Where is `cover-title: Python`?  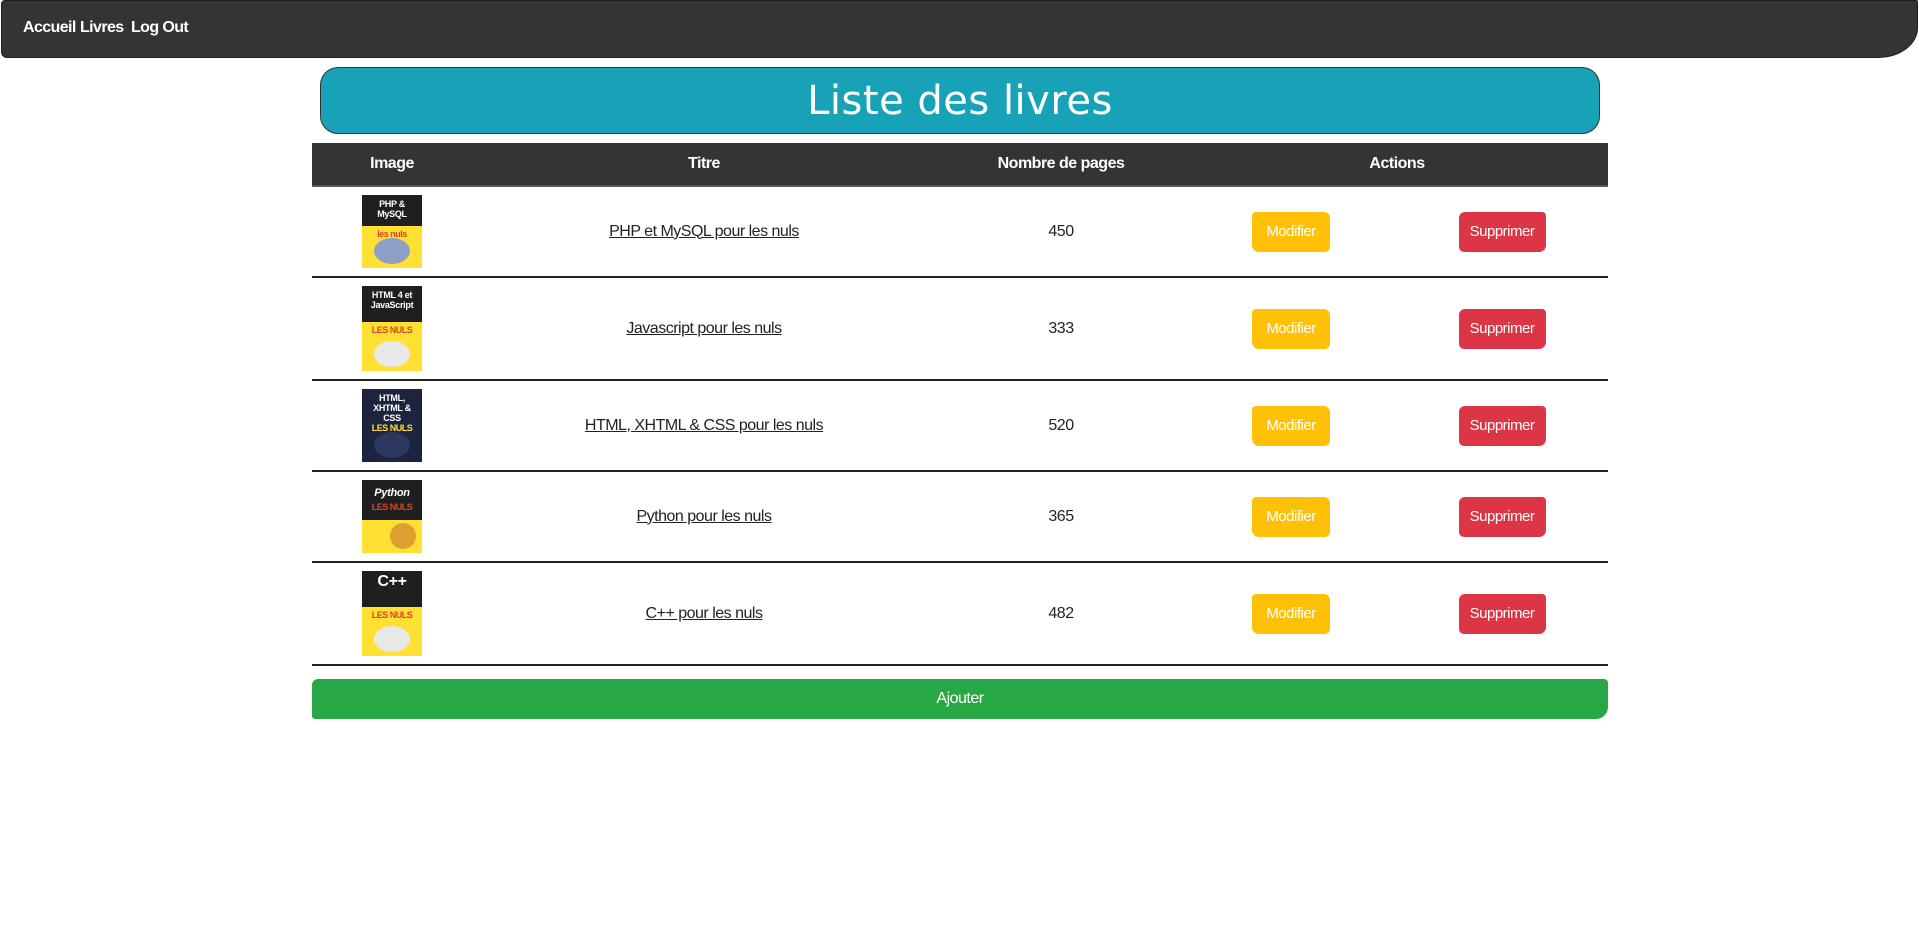
cover-title: Python is located at coordinates (392, 493).